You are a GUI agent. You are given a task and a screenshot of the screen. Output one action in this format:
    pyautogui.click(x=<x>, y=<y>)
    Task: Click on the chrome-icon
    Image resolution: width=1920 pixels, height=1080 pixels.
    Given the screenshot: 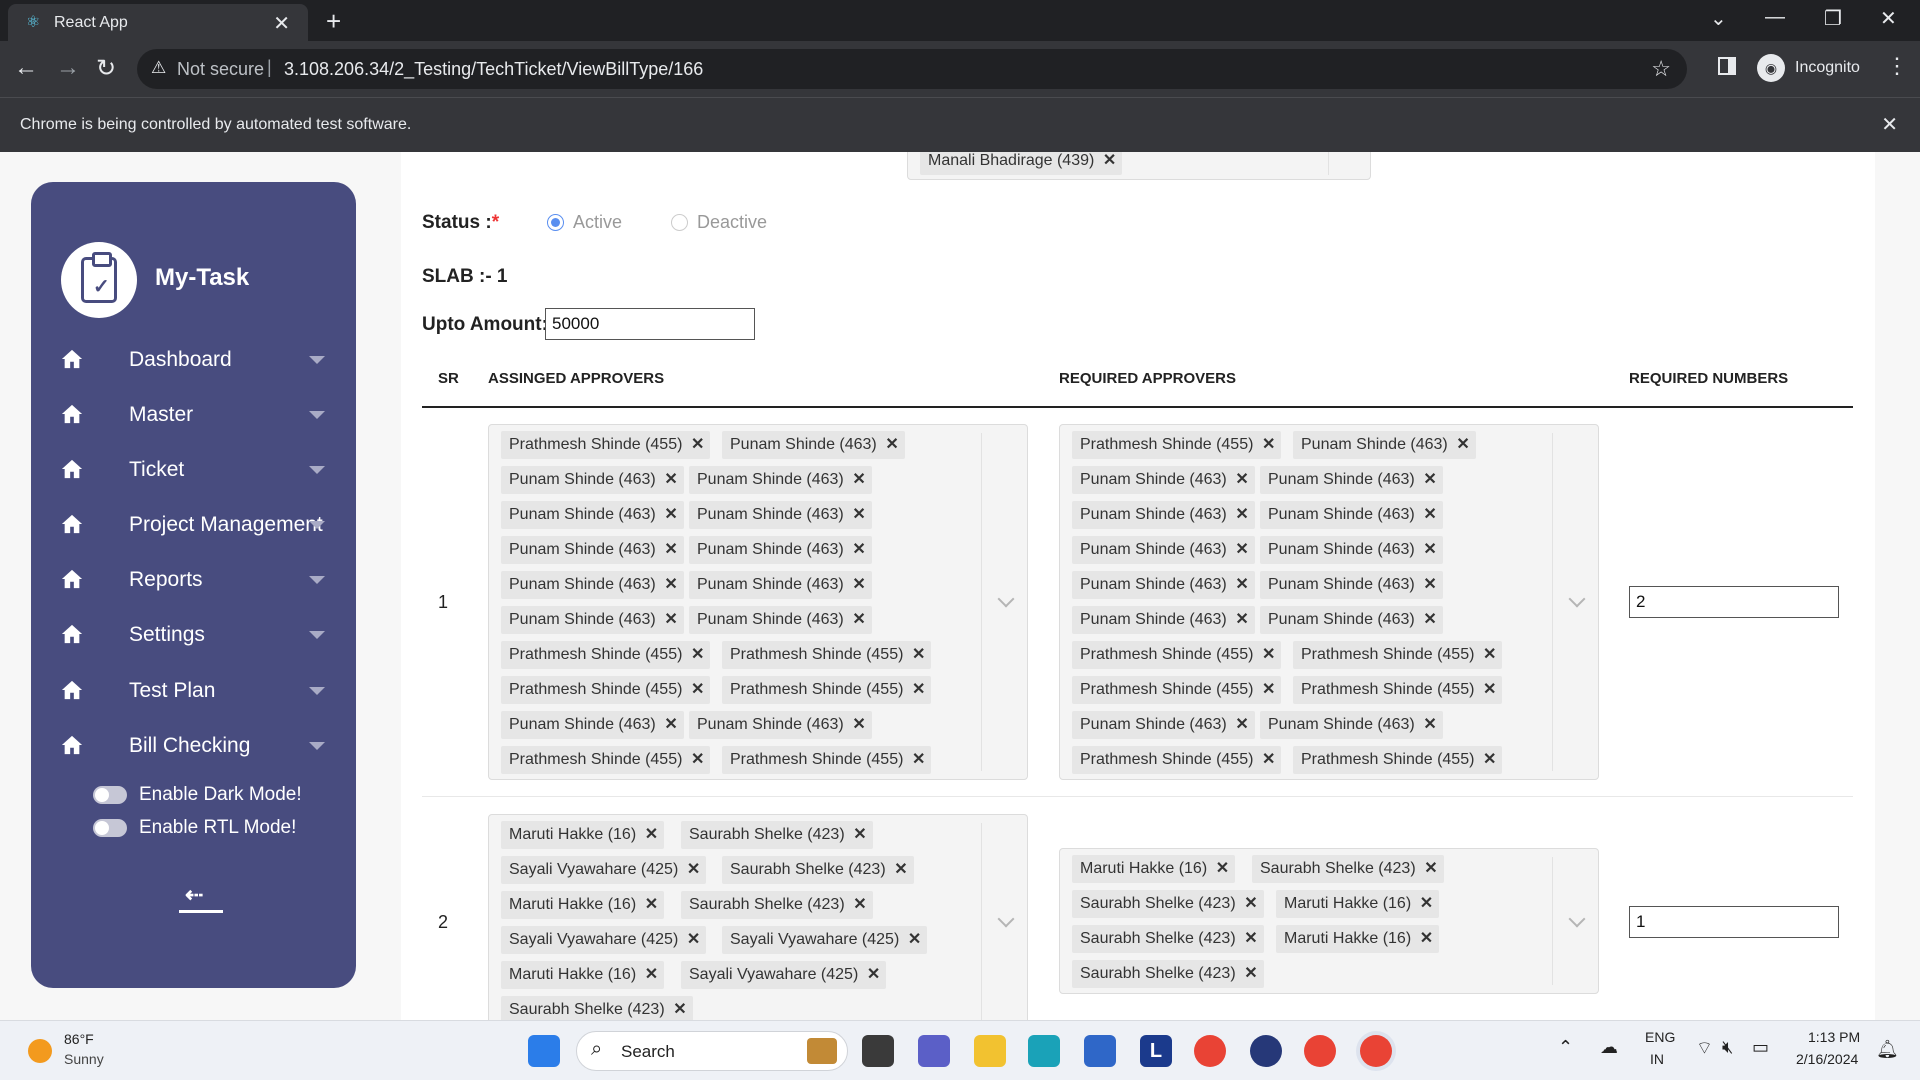 What is the action you would take?
    pyautogui.click(x=1320, y=1051)
    